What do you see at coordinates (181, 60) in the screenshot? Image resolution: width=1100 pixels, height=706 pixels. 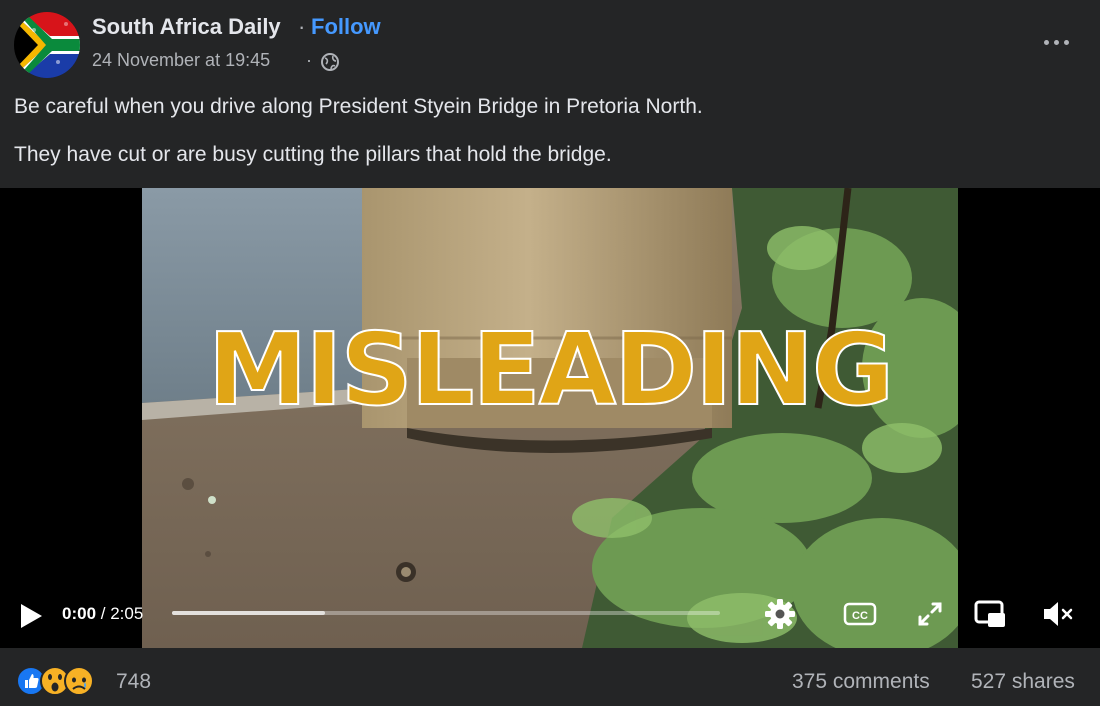 I see `post-timestamp: 24 November at 19:45` at bounding box center [181, 60].